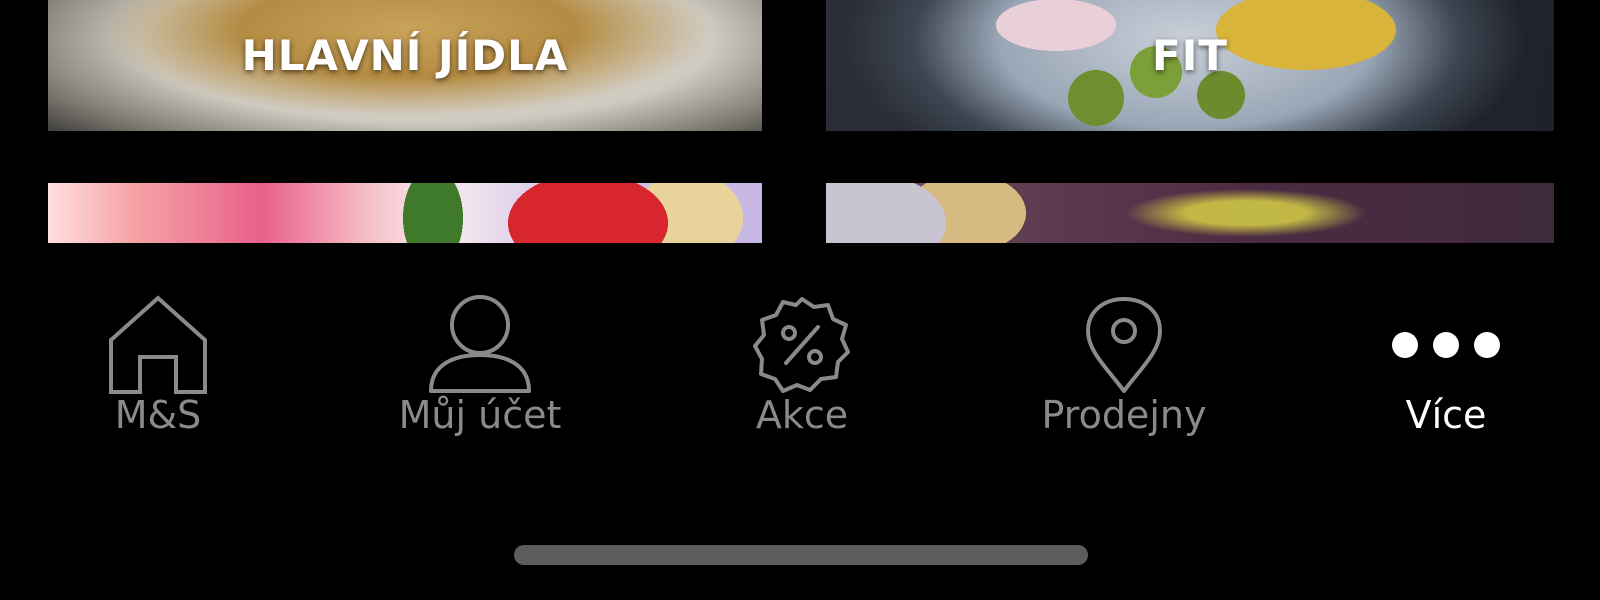  I want to click on category-title: HLAVNÍ JÍDLA, so click(405, 55).